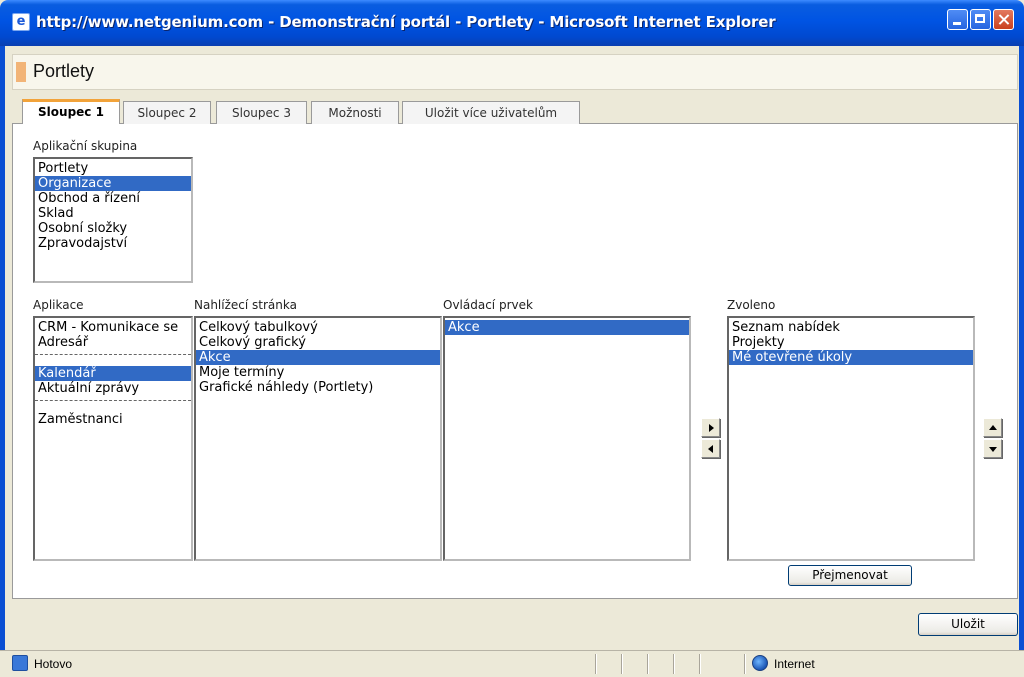 The image size is (1024, 677). I want to click on control-label: Ovládací prvek, so click(488, 305).